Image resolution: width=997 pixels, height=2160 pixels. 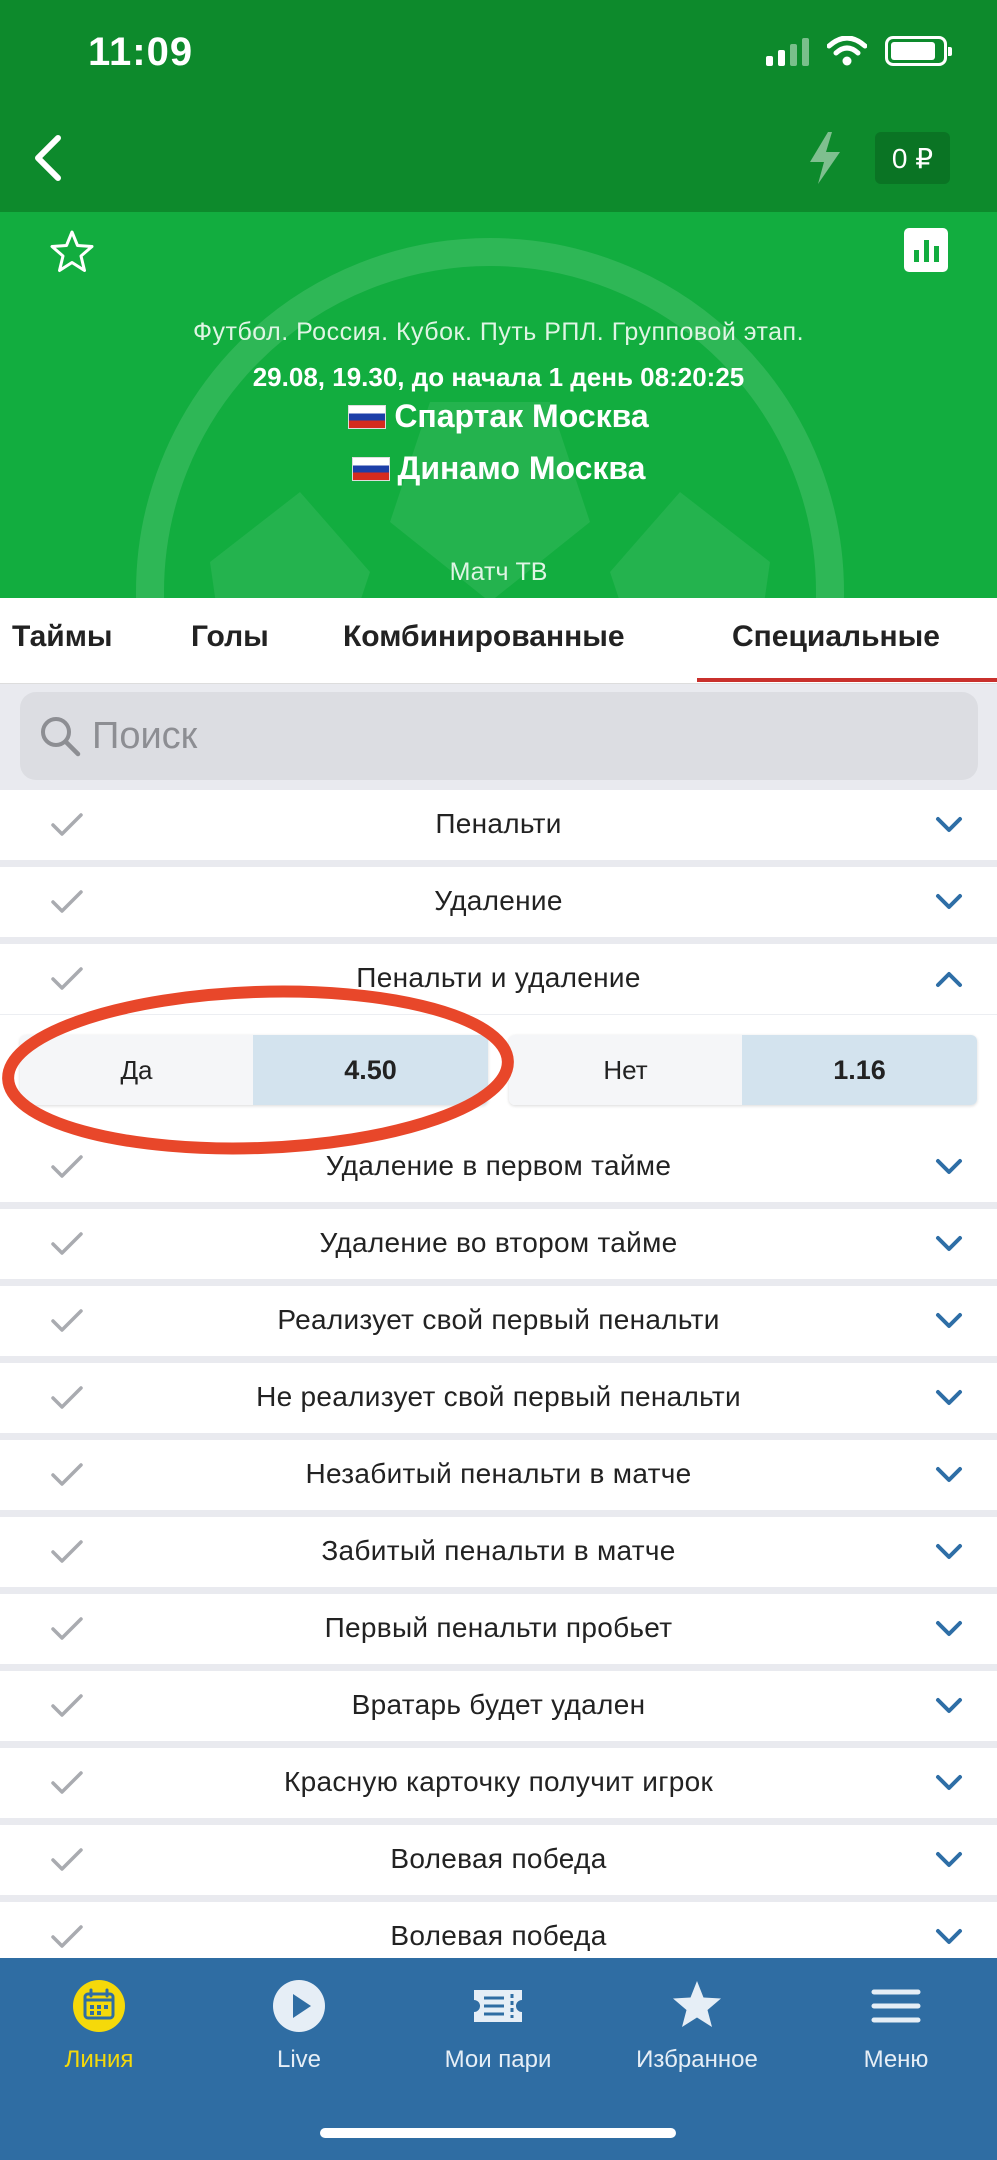 I want to click on market-row: Незабитый пенальти в матче, so click(x=498, y=1475).